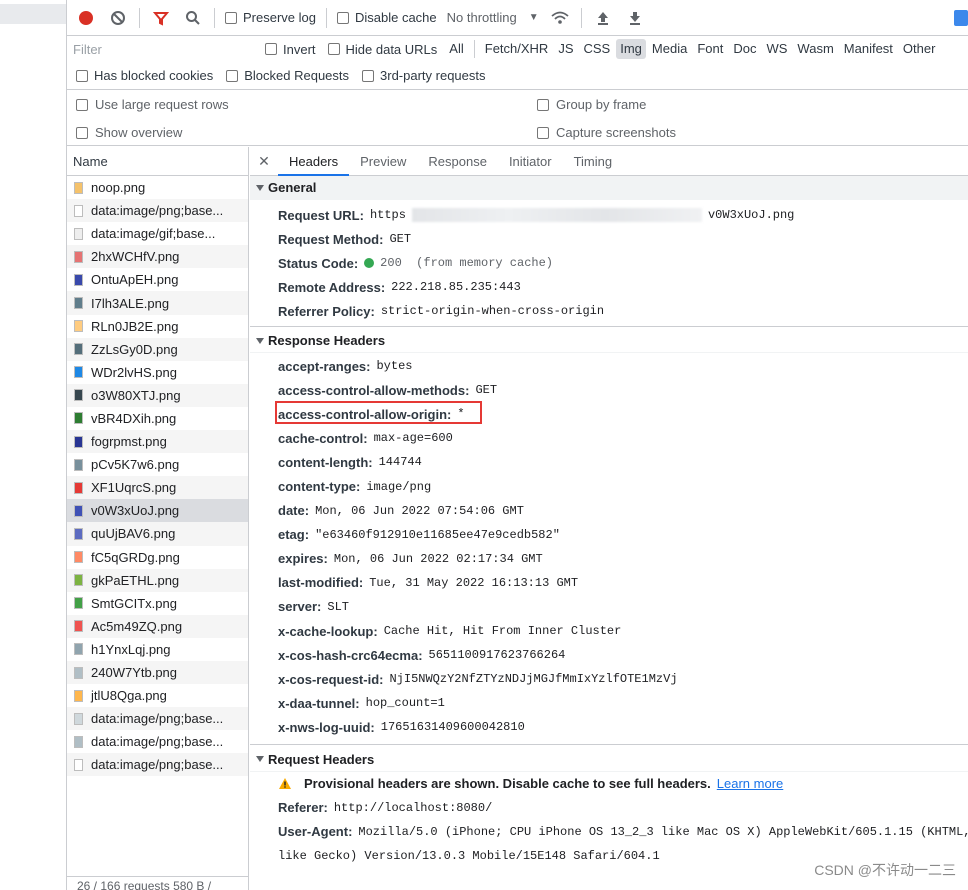 The image size is (968, 890). What do you see at coordinates (157, 603) in the screenshot?
I see `request-row: SmtGCITx.png` at bounding box center [157, 603].